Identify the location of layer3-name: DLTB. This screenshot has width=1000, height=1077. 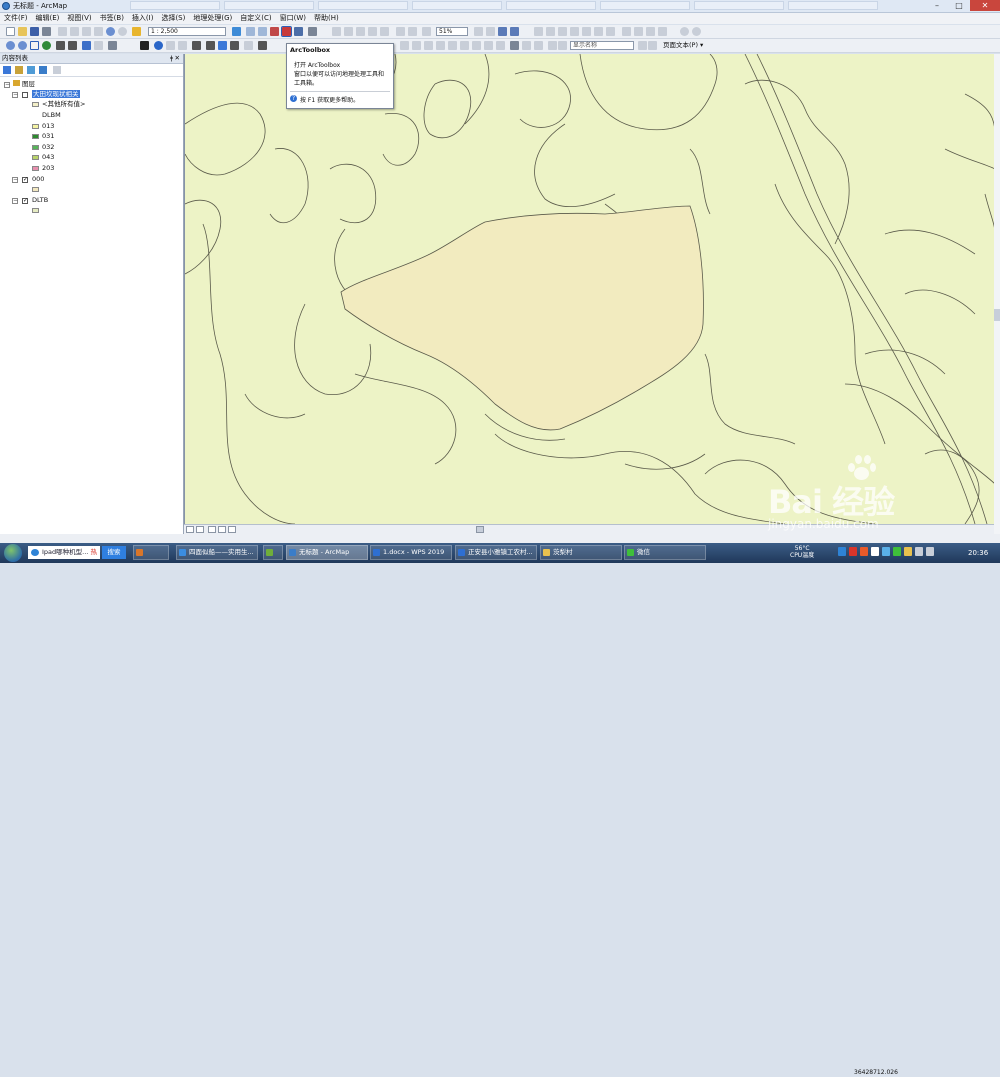
(40, 200).